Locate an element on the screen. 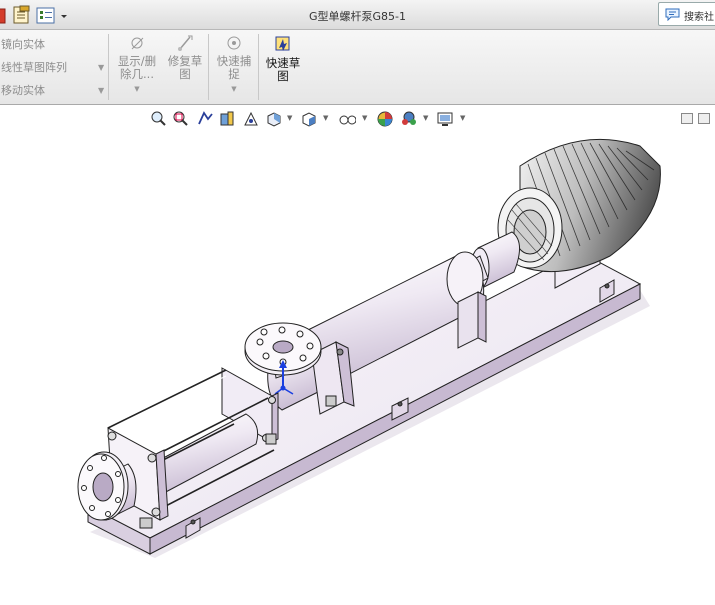 The height and width of the screenshot is (605, 715). window-title: G型单螺杆泵G85-1 is located at coordinates (357, 16).